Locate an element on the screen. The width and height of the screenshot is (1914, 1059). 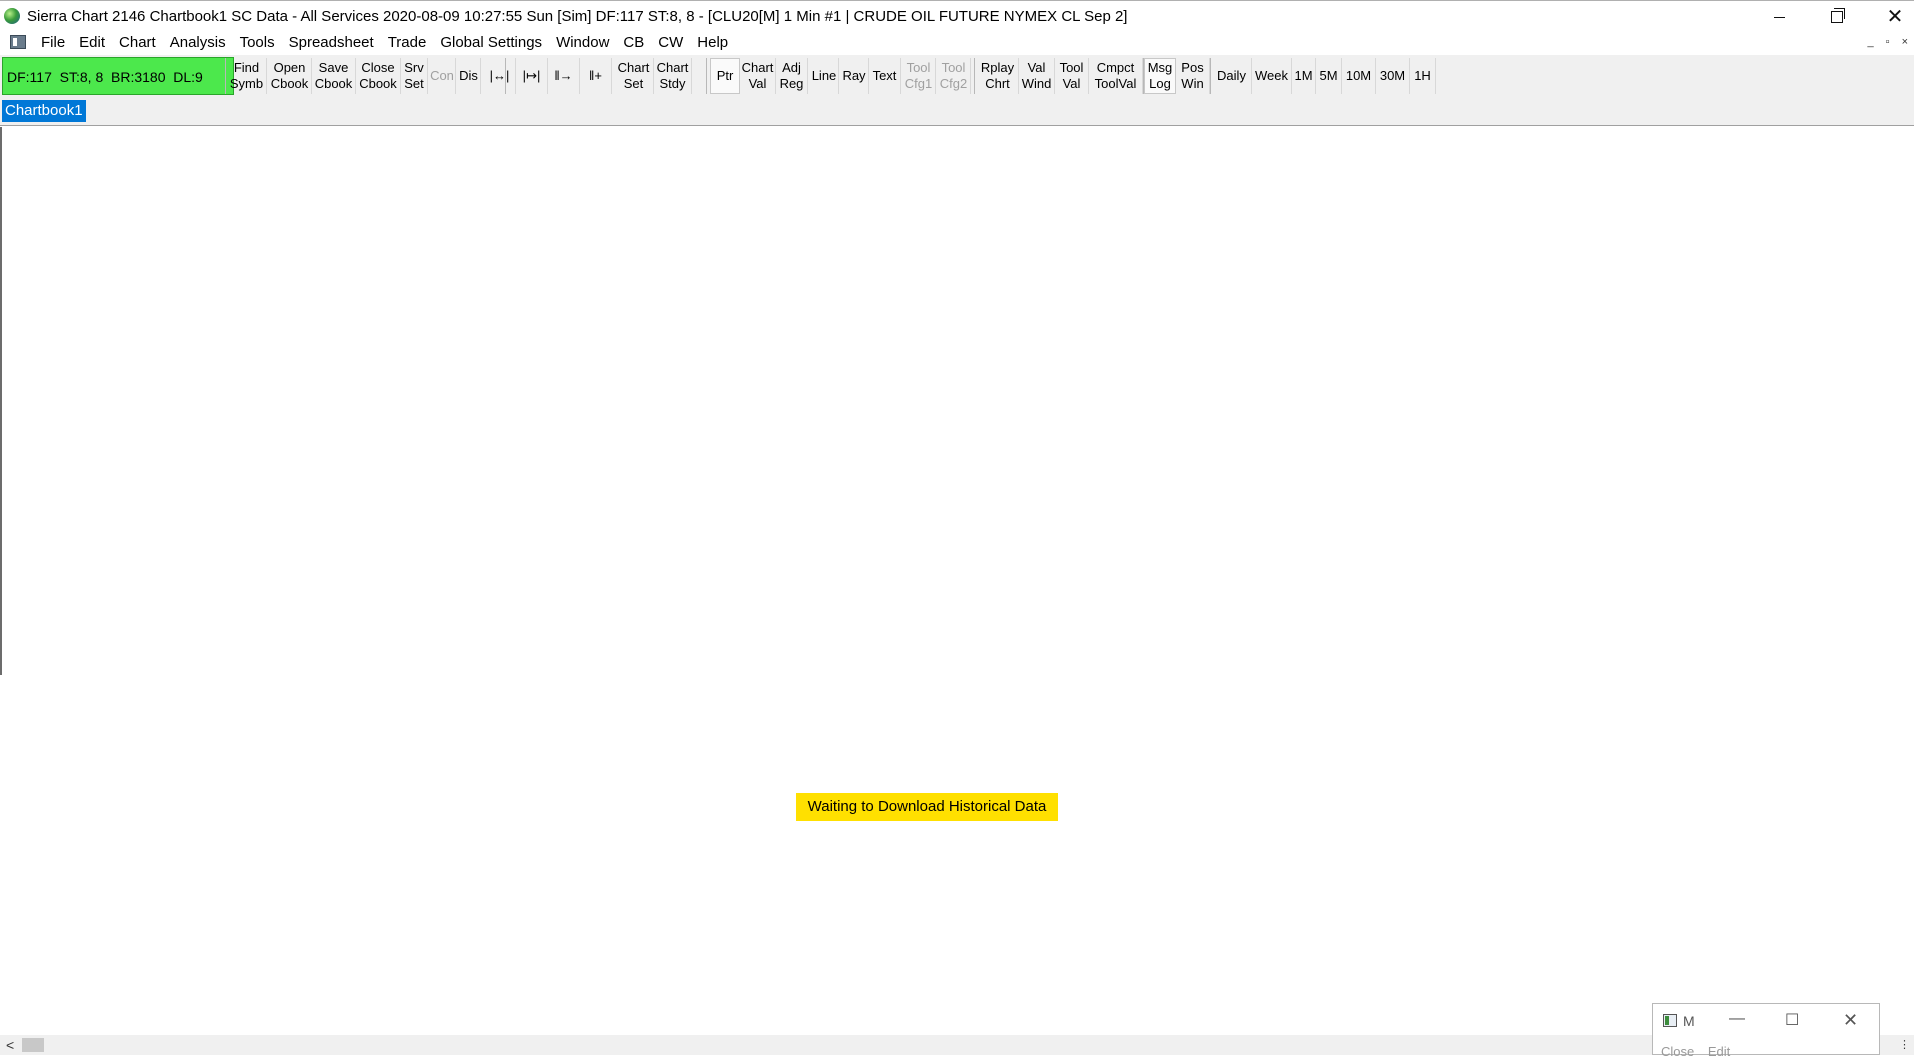
menu-cw: CW is located at coordinates (670, 43).